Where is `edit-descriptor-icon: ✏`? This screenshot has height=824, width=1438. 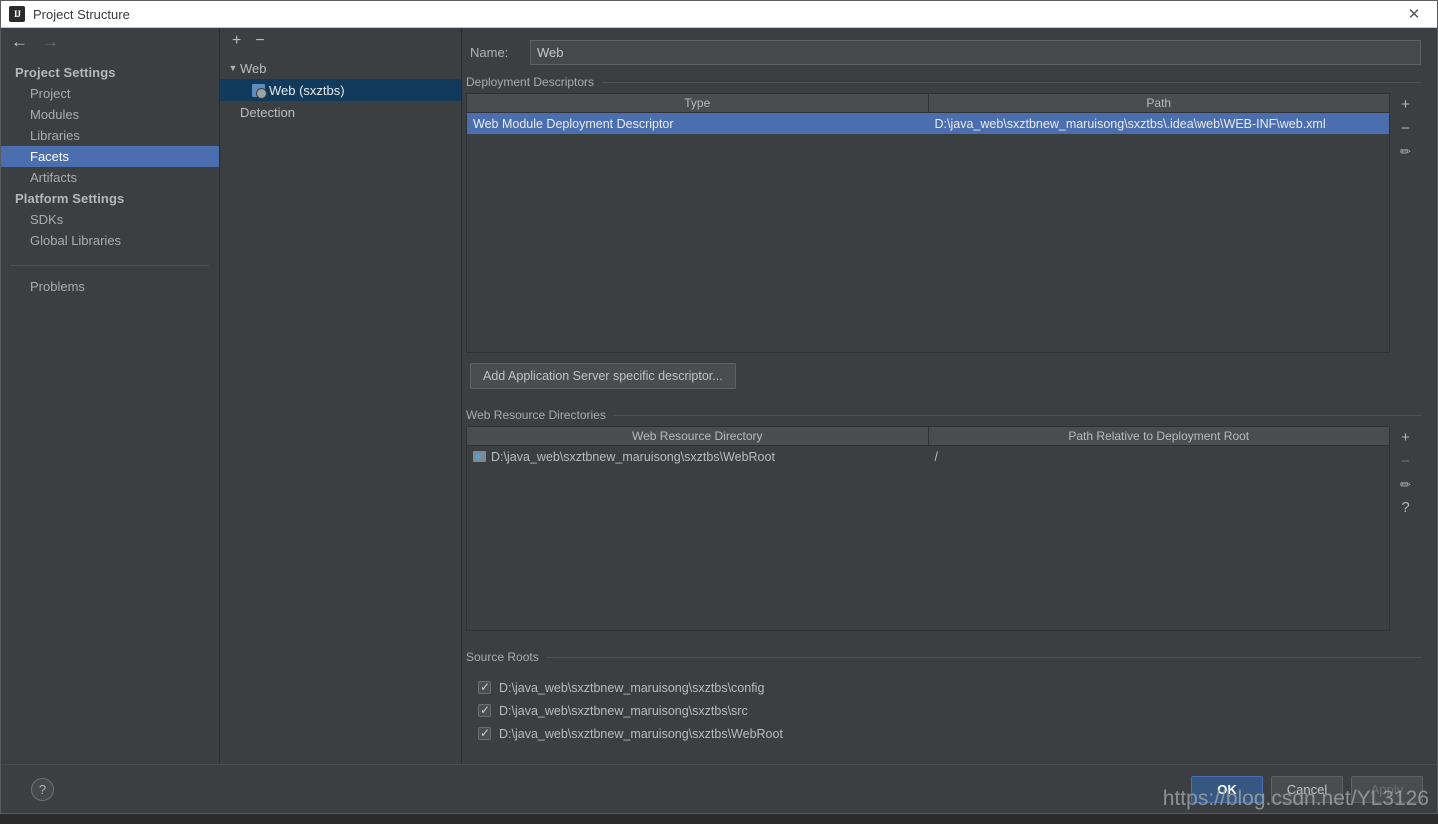
edit-descriptor-icon: ✏ is located at coordinates (1405, 151).